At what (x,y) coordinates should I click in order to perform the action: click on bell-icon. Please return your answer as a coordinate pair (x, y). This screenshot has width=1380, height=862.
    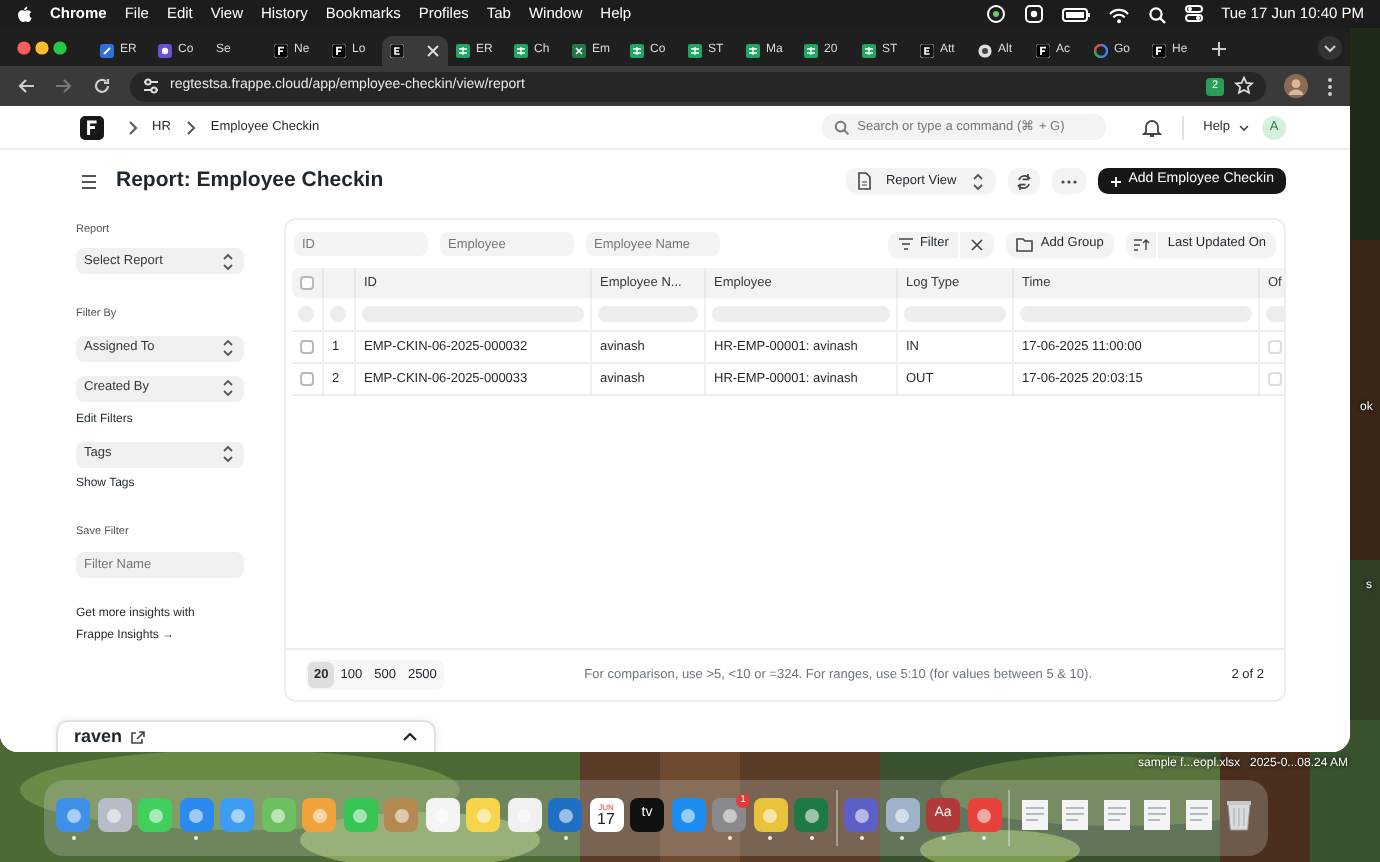
    Looking at the image, I should click on (1151, 127).